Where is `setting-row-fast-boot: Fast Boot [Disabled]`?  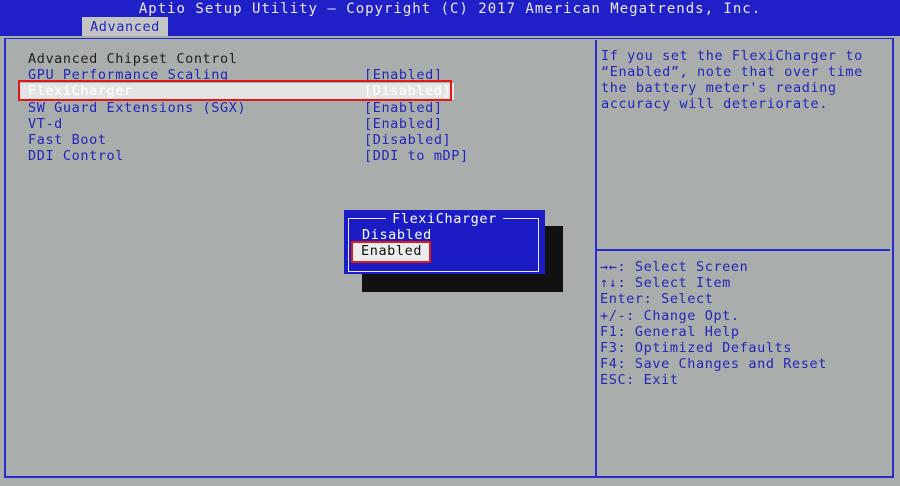 setting-row-fast-boot: Fast Boot [Disabled] is located at coordinates (236, 140).